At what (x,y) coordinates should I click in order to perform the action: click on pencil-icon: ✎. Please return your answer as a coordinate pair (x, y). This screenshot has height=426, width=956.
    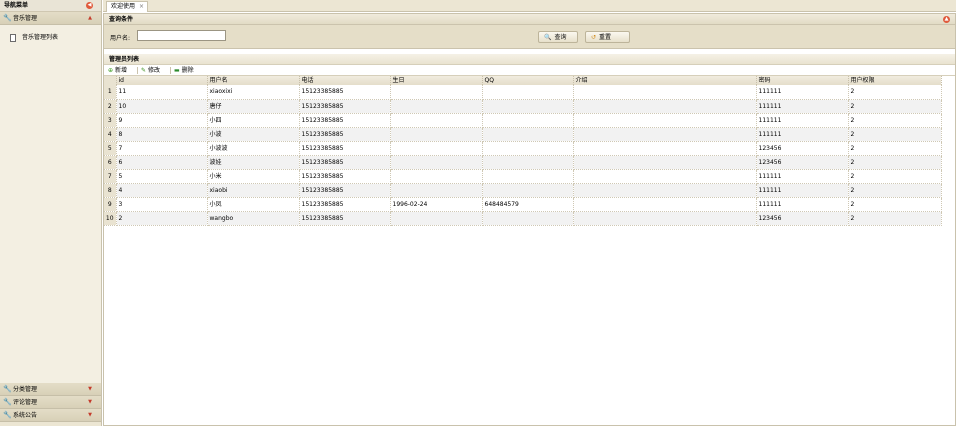
    Looking at the image, I should click on (144, 70).